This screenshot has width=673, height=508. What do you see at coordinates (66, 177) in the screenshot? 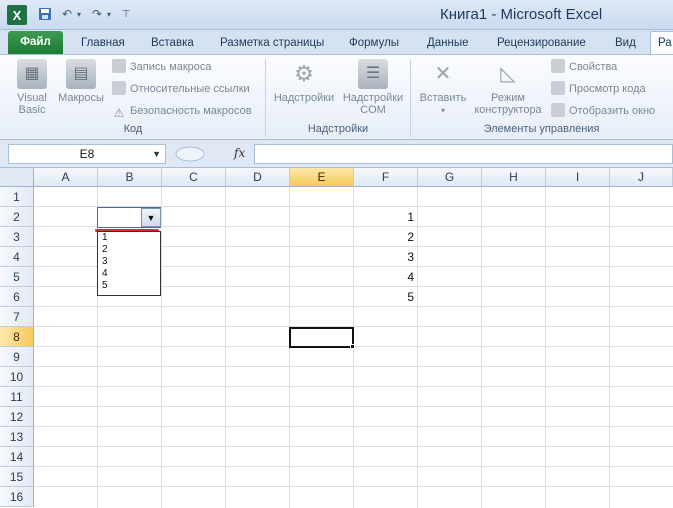
I see `col-header-a: A` at bounding box center [66, 177].